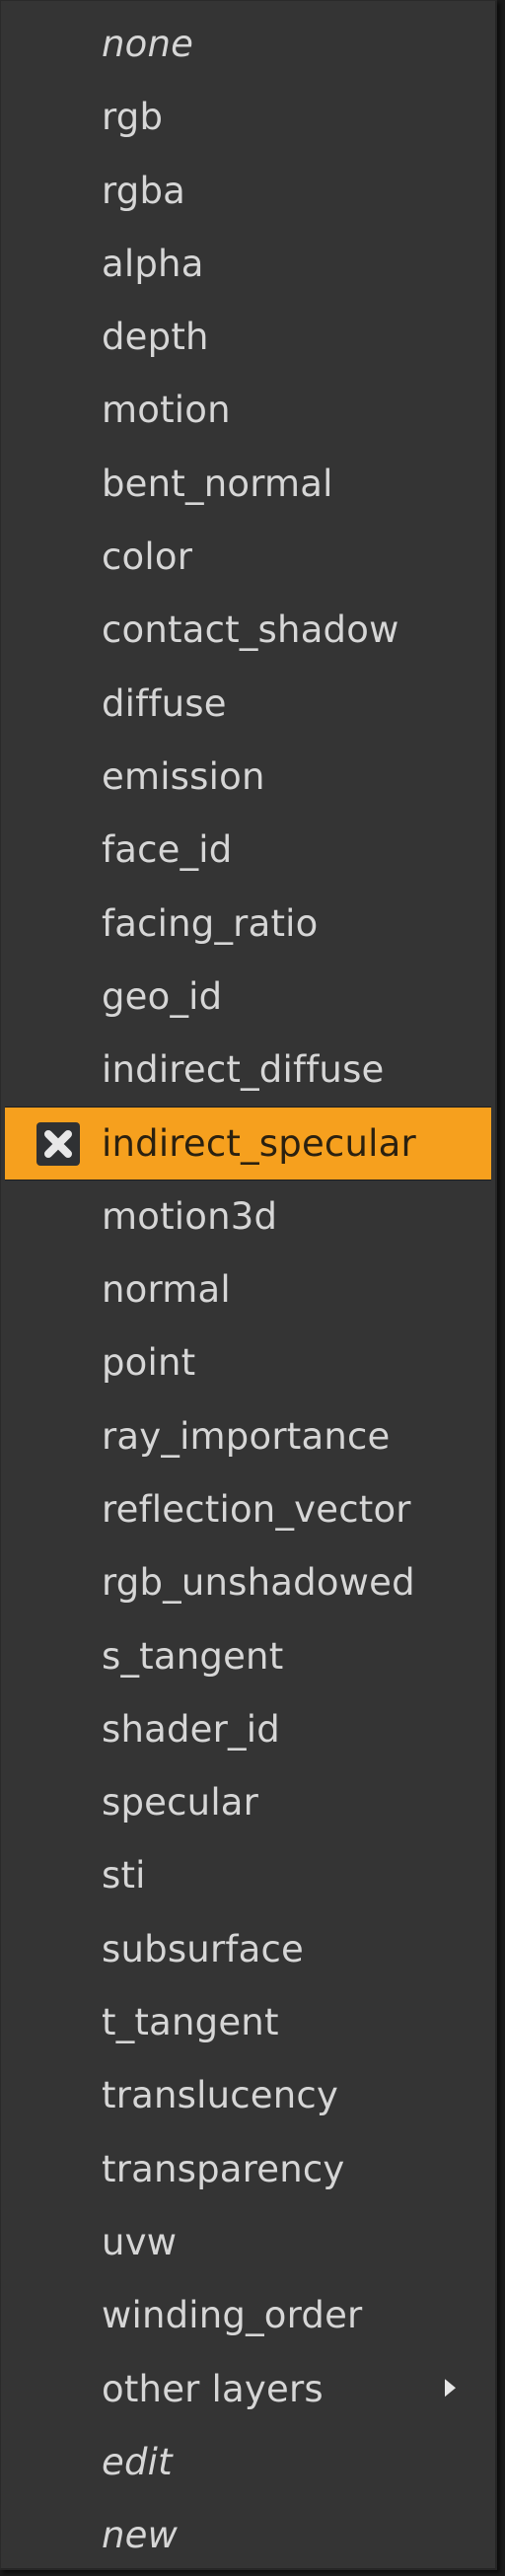  What do you see at coordinates (124, 1876) in the screenshot?
I see `menu-item-label: sti` at bounding box center [124, 1876].